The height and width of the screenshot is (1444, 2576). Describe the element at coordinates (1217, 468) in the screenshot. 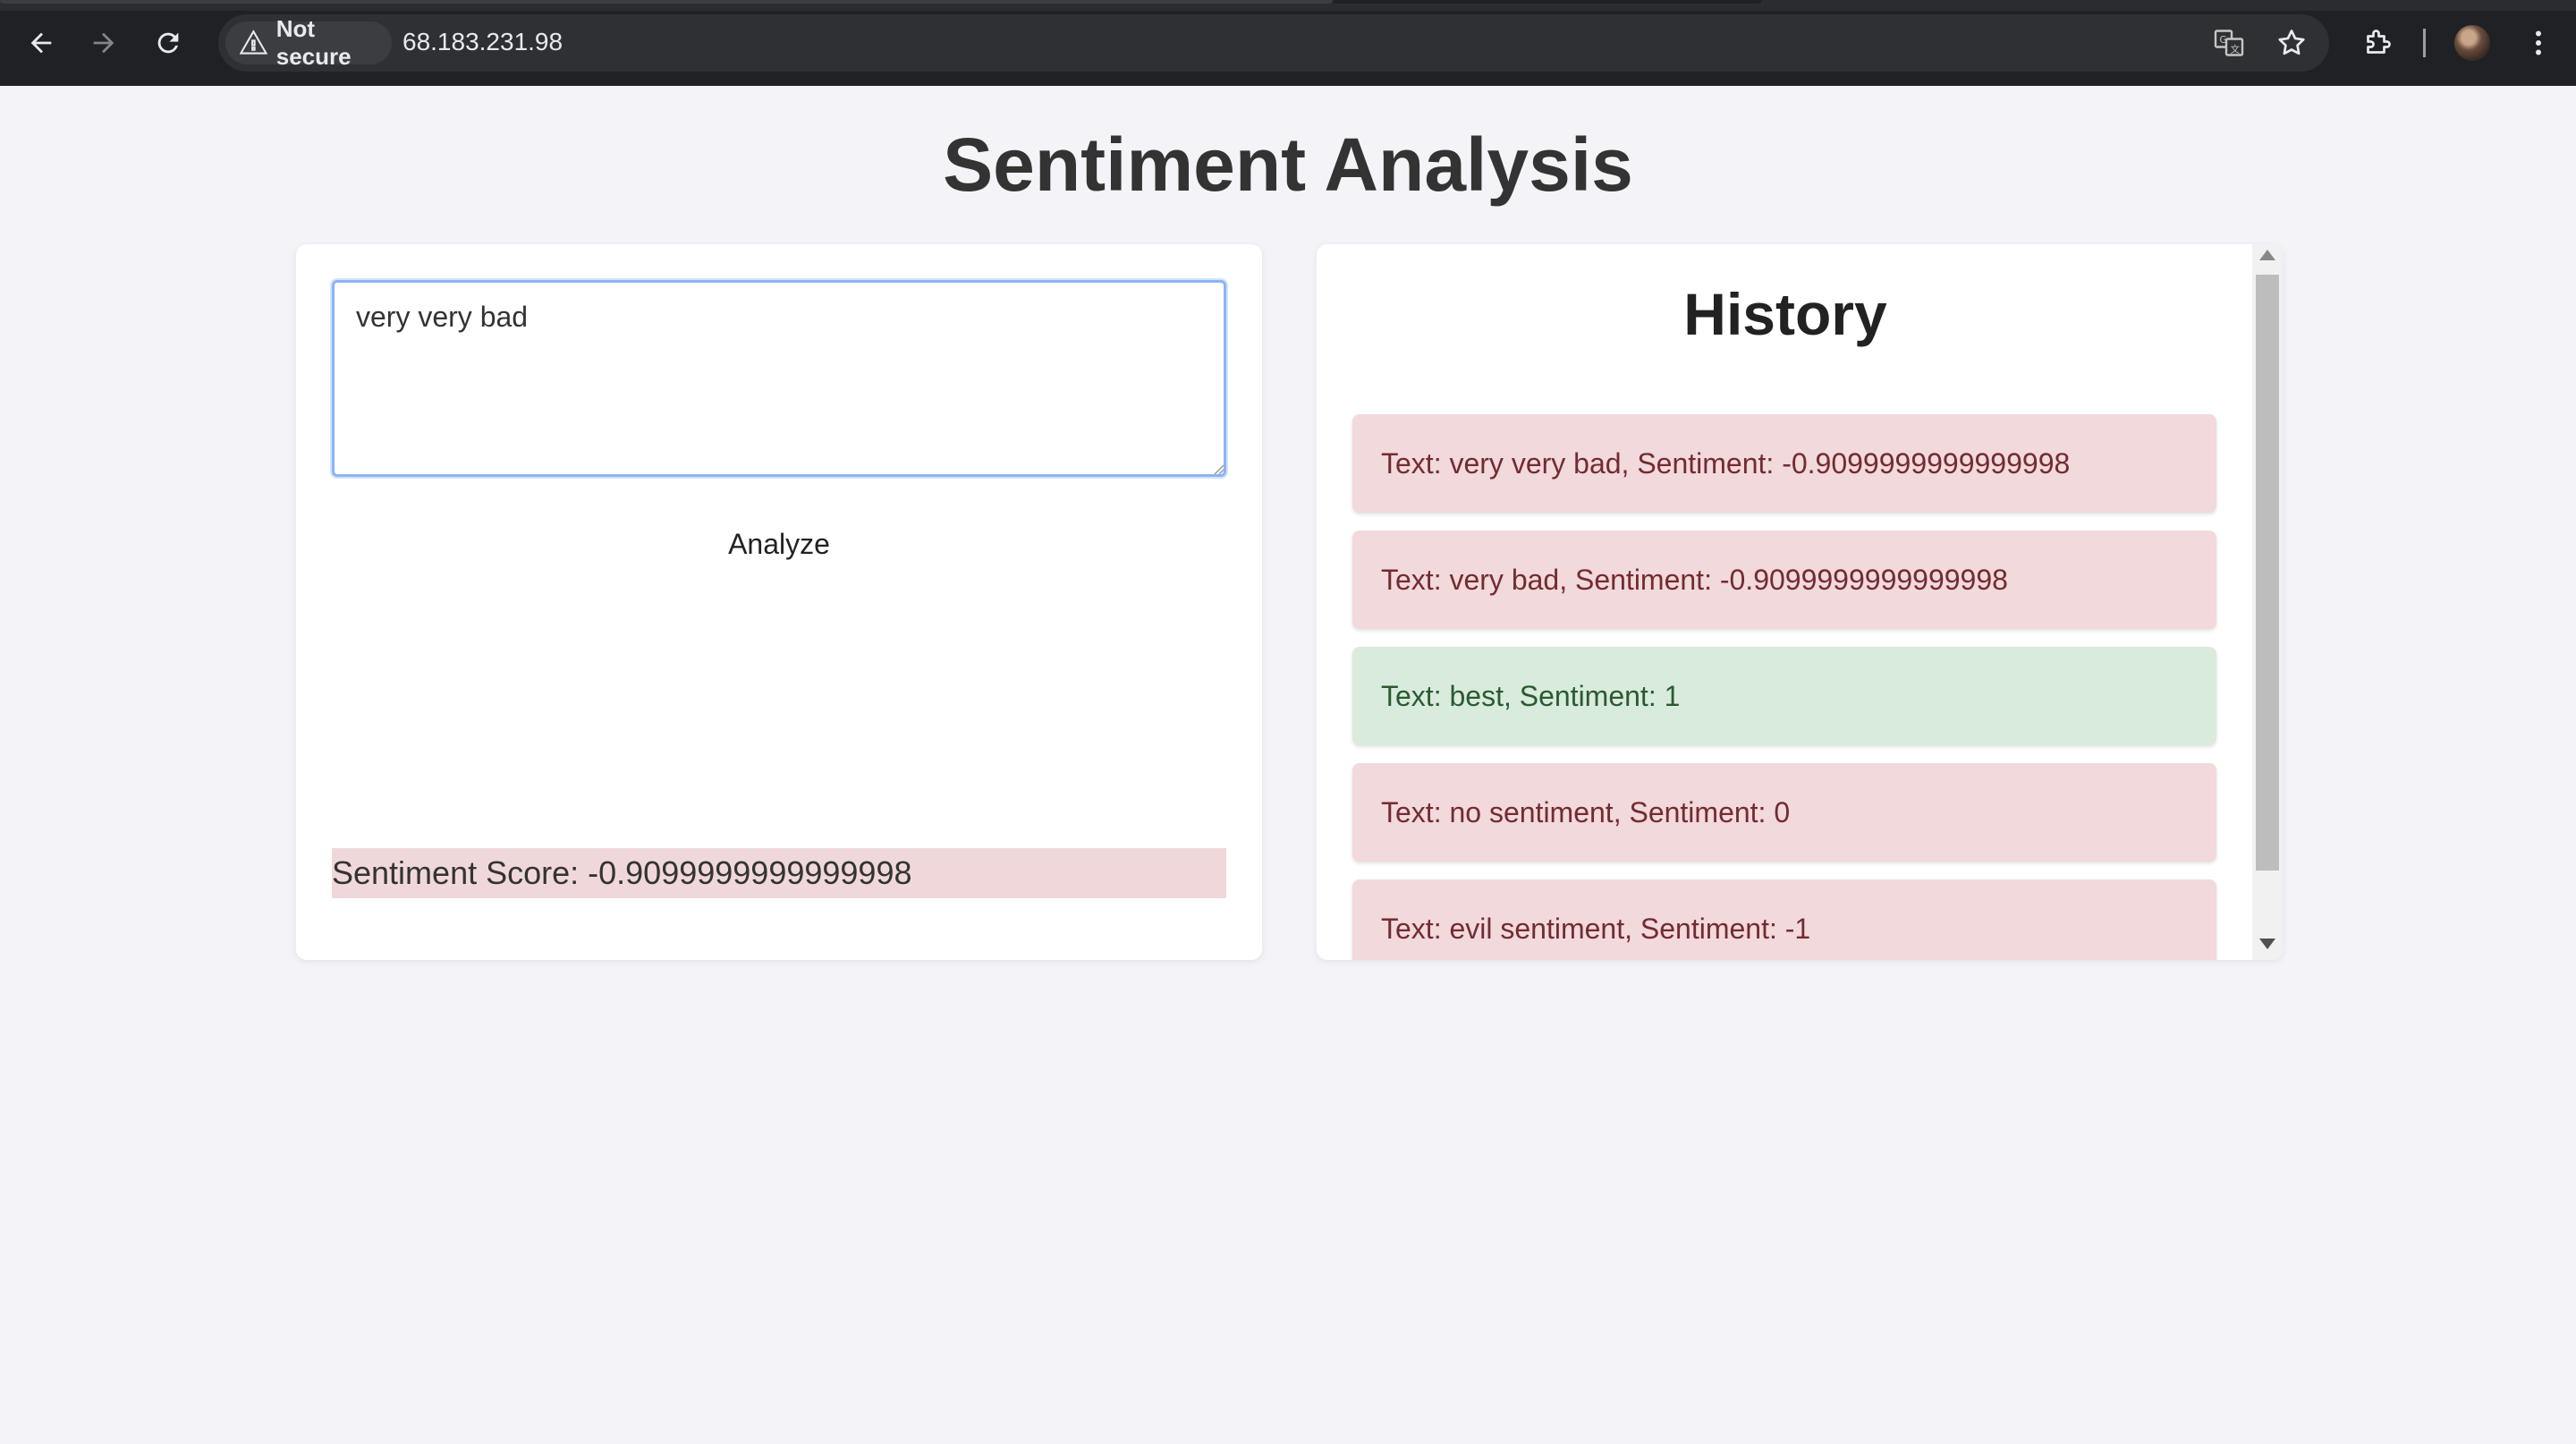

I see `resize-grip-icon` at that location.